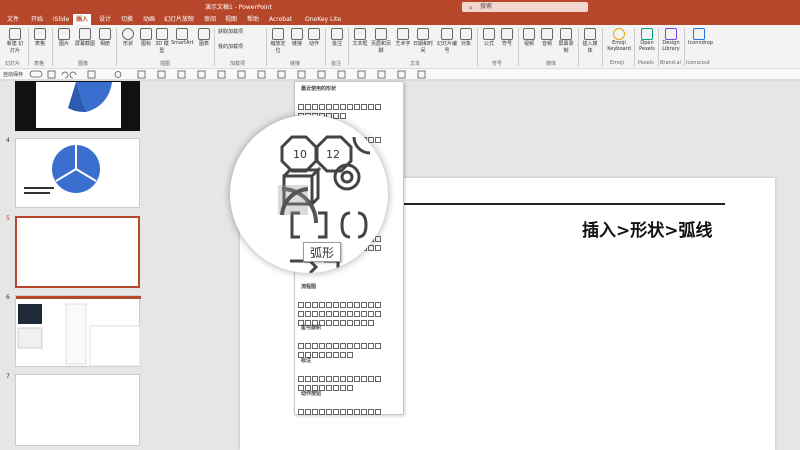 This screenshot has height=450, width=800. Describe the element at coordinates (360, 34) in the screenshot. I see `textbox-icon` at that location.